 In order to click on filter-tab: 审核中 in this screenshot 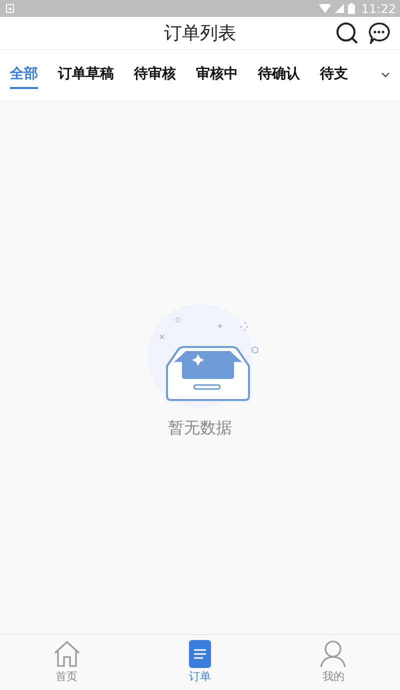, I will do `click(217, 75)`.